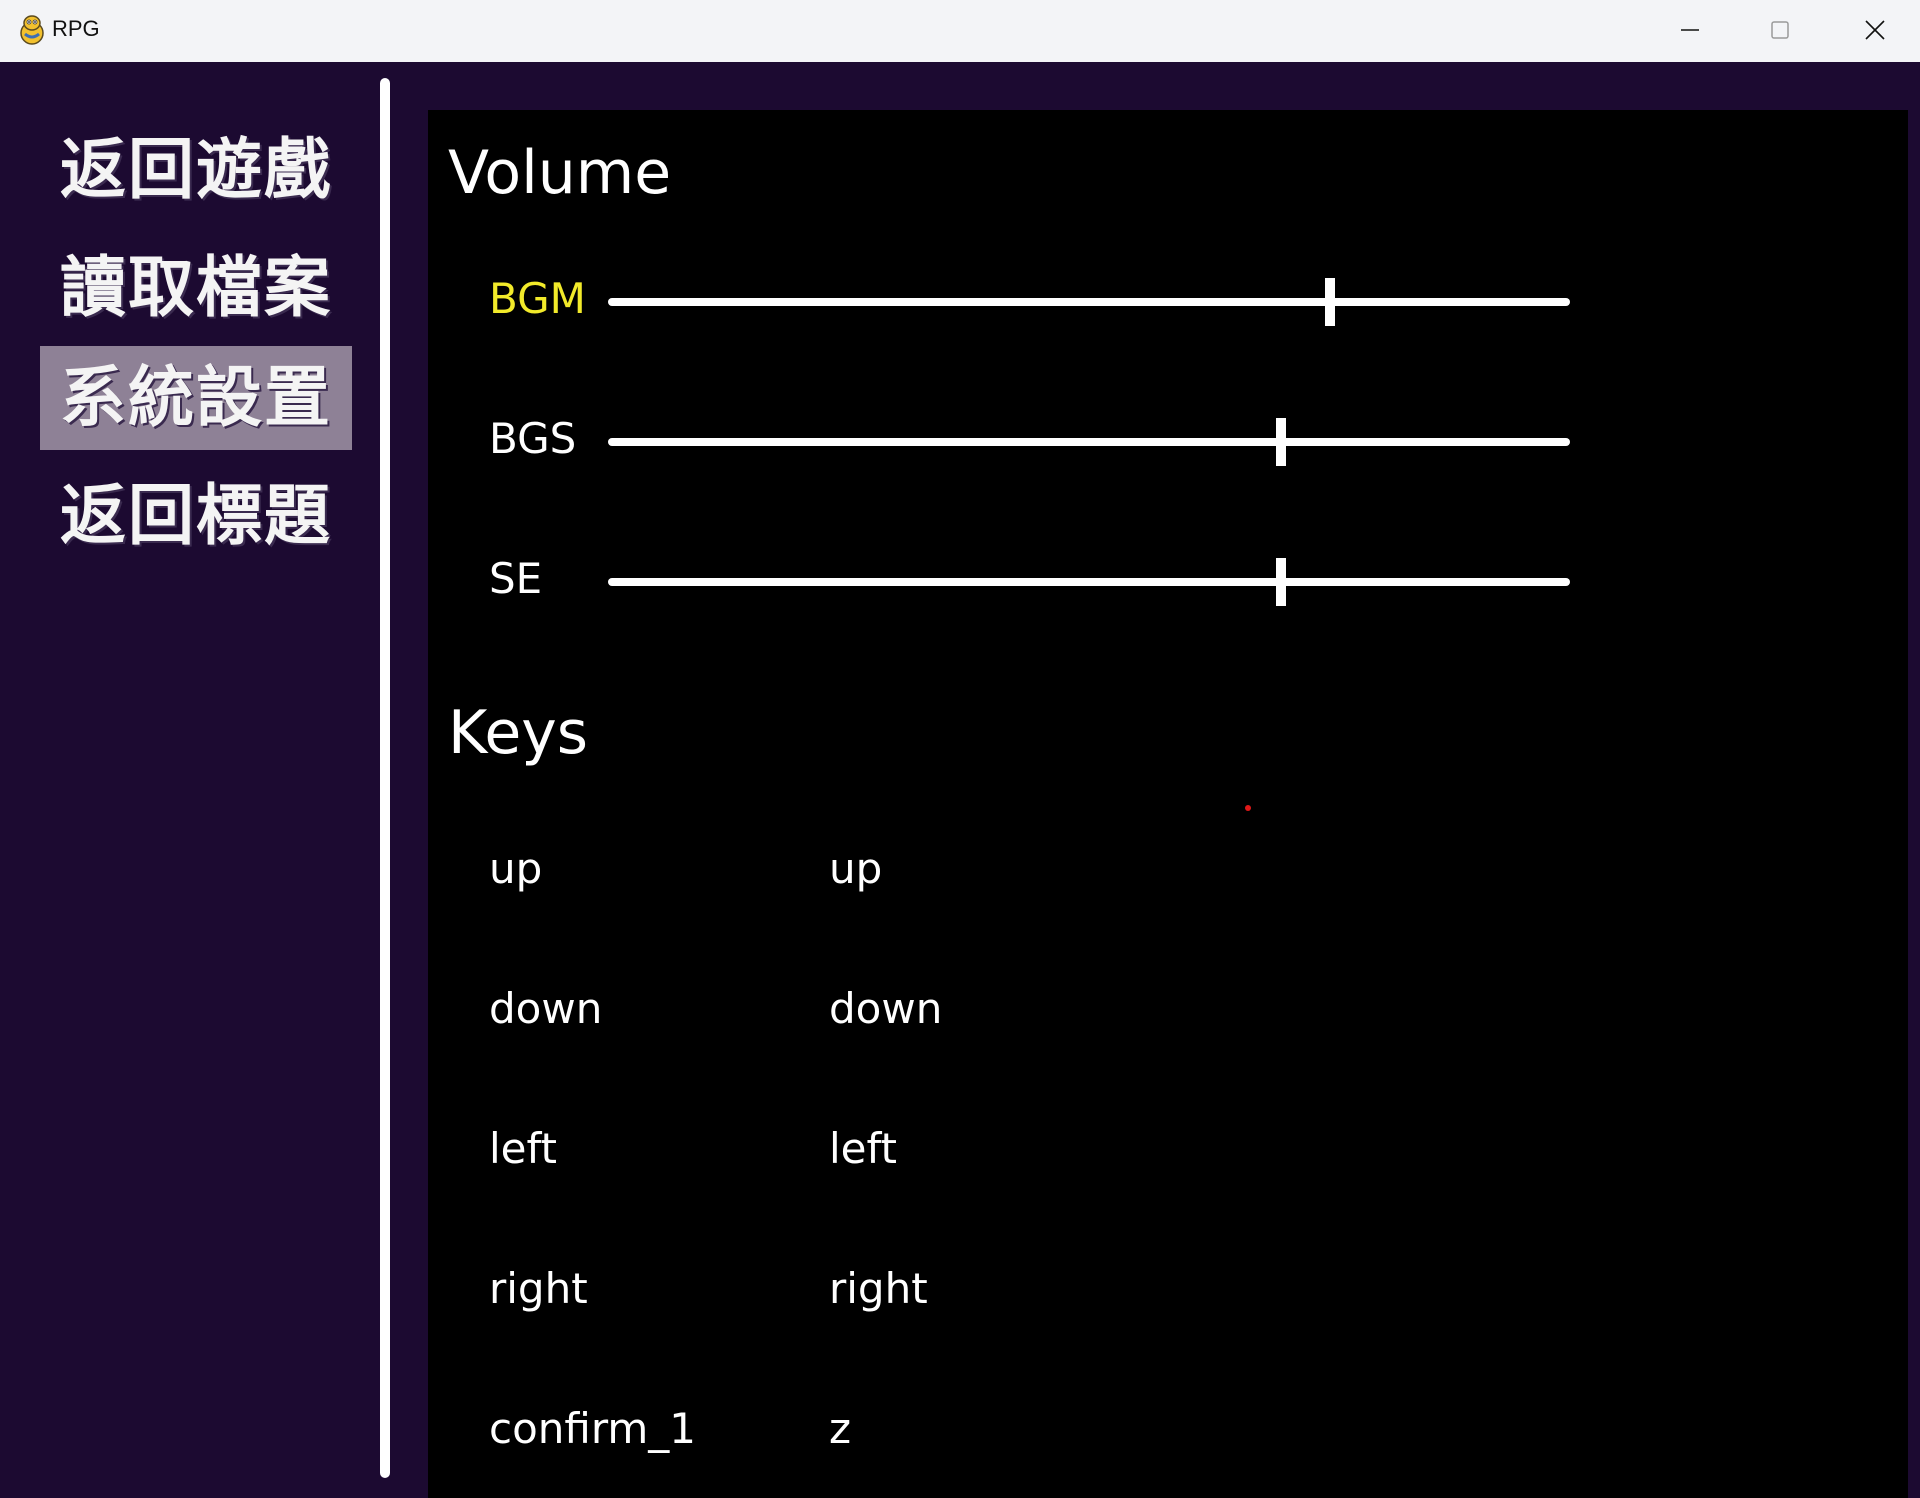  What do you see at coordinates (840, 1428) in the screenshot?
I see `key-binding-confirm-1: z` at bounding box center [840, 1428].